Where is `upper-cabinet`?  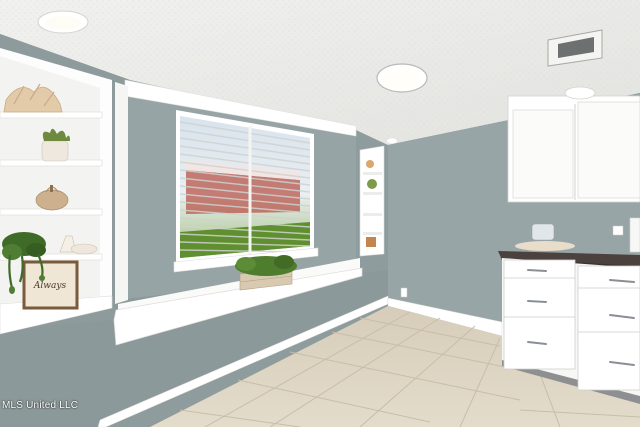 upper-cabinet is located at coordinates (573, 149).